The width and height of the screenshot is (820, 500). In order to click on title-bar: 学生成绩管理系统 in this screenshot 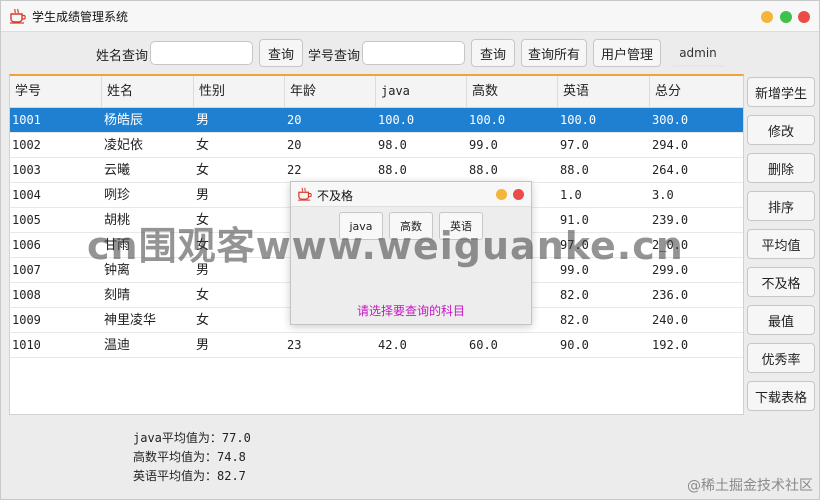, I will do `click(410, 16)`.